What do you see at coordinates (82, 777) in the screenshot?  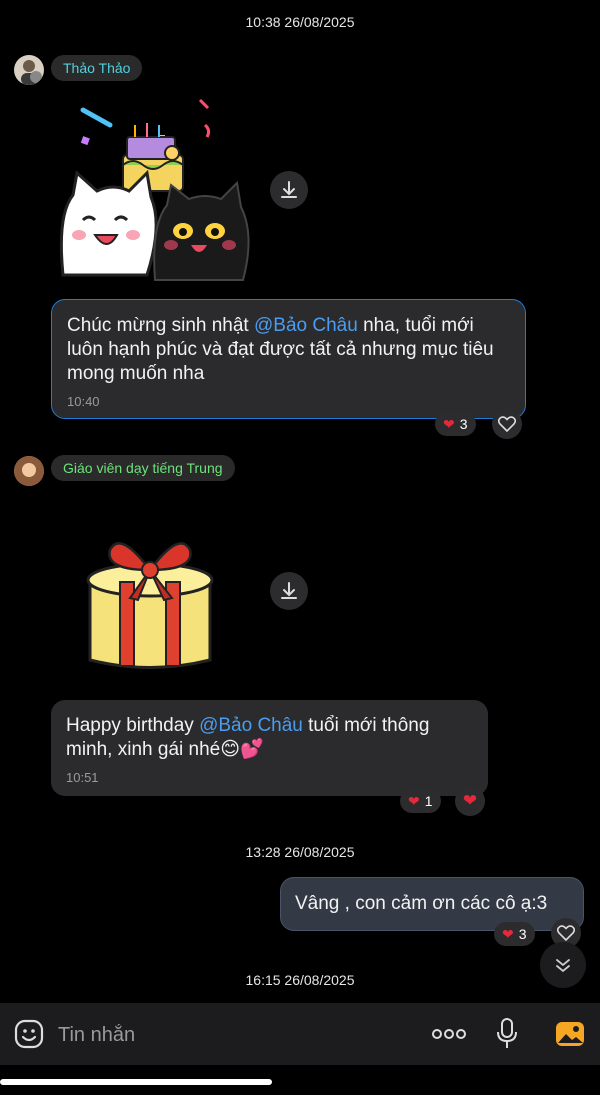 I see `message-time: 10:51` at bounding box center [82, 777].